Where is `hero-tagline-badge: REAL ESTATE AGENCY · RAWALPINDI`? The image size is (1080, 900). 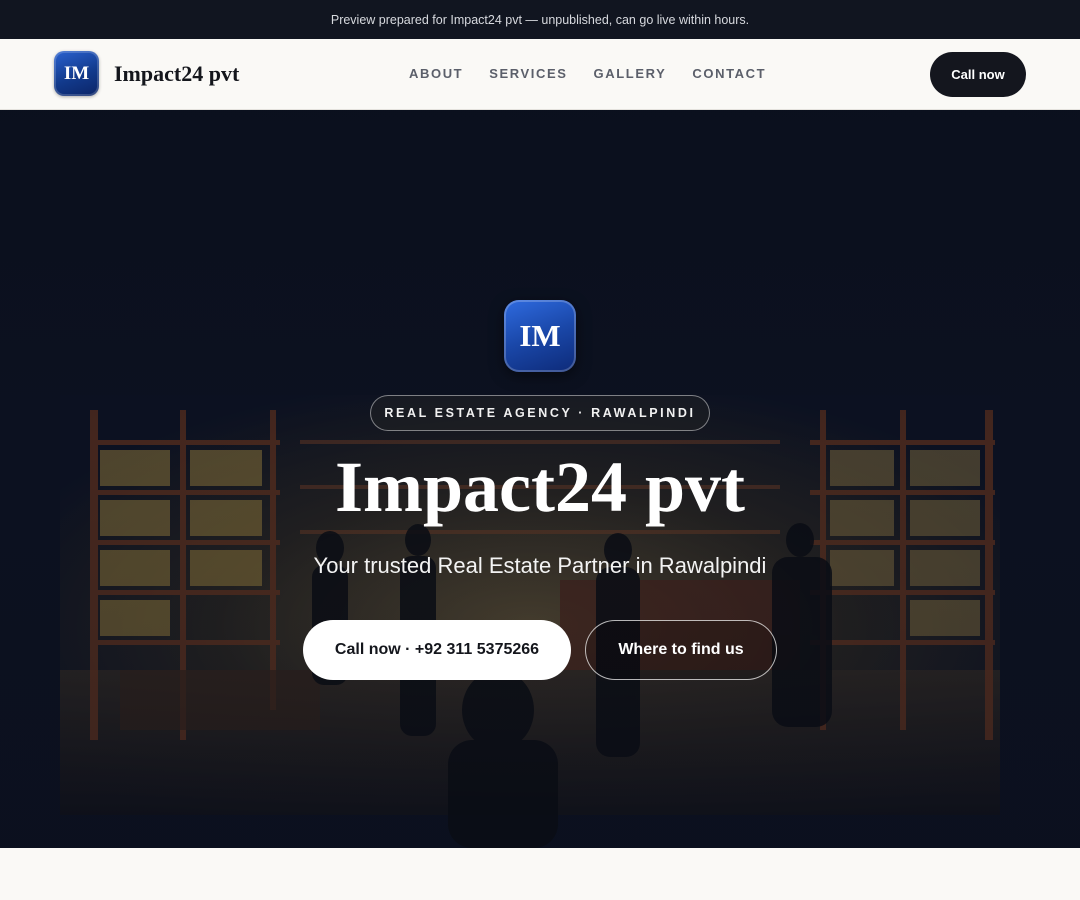 hero-tagline-badge: REAL ESTATE AGENCY · RAWALPINDI is located at coordinates (540, 413).